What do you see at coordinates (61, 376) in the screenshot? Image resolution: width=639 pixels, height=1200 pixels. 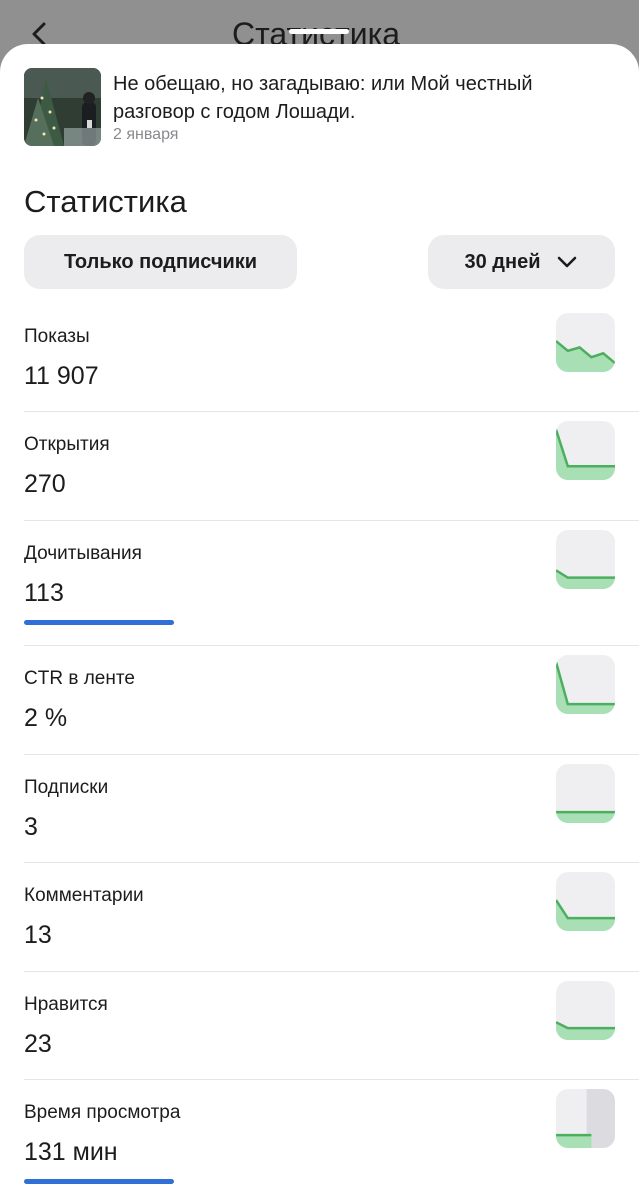 I see `metric-value: 11 907` at bounding box center [61, 376].